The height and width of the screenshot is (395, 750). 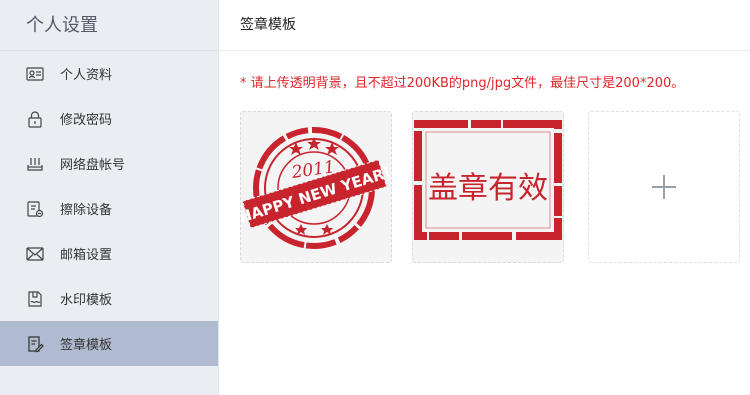 I want to click on erase-device-icon, so click(x=35, y=209).